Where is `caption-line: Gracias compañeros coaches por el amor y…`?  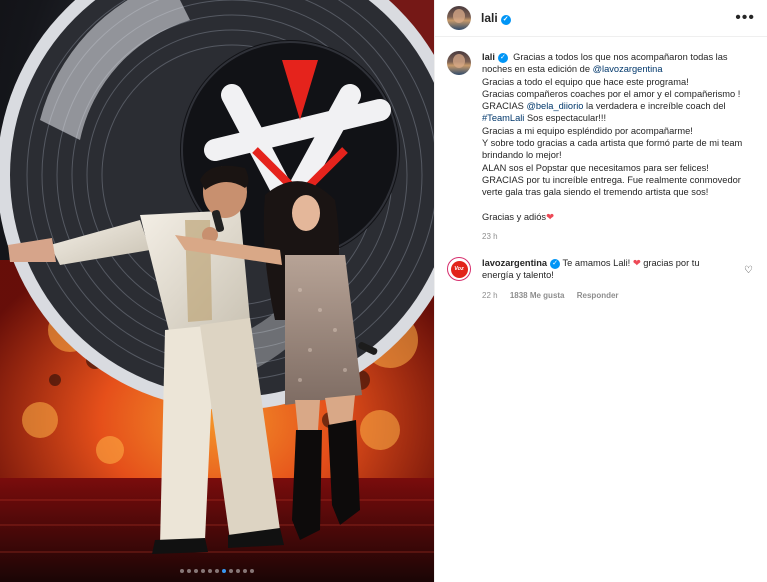
caption-line: Gracias compañeros coaches por el amor y… is located at coordinates (611, 93).